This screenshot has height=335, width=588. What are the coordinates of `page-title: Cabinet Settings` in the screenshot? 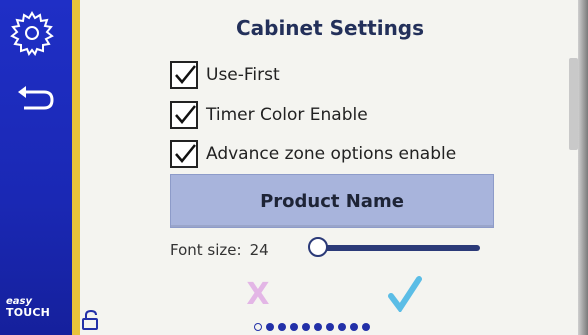 It's located at (330, 28).